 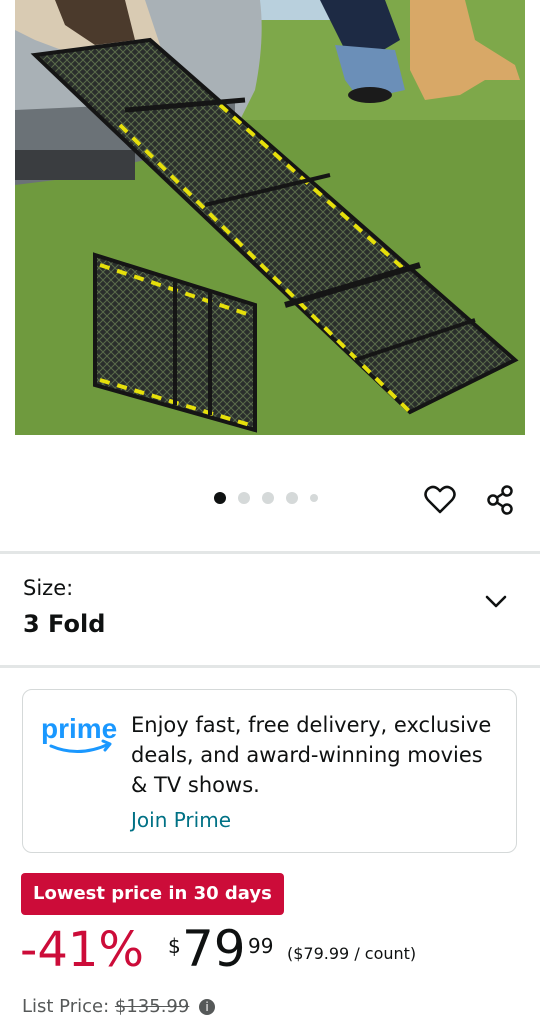 What do you see at coordinates (220, 498) in the screenshot?
I see `carousel-dot-active` at bounding box center [220, 498].